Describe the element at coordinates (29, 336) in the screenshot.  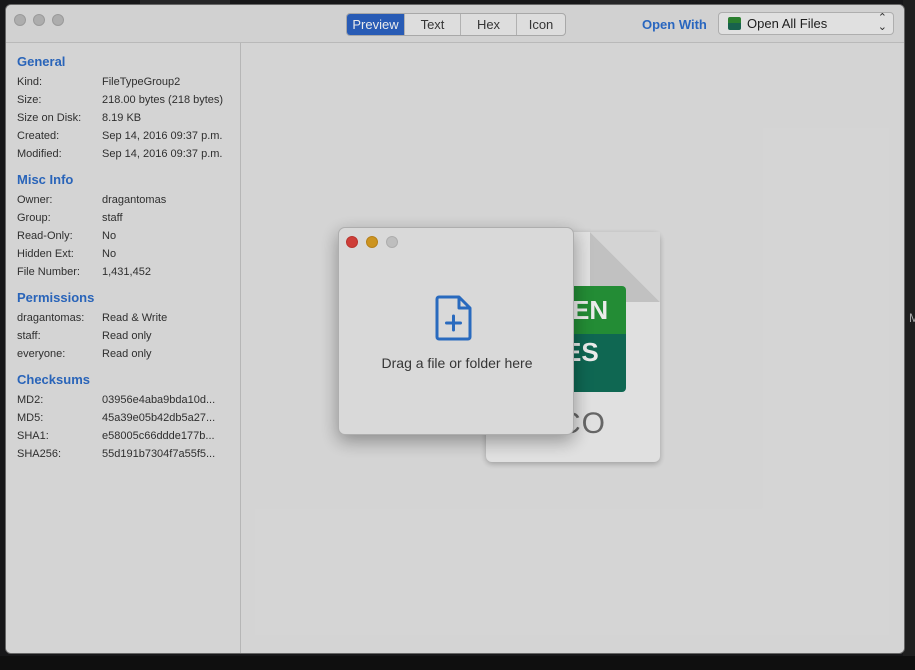
I see `info-label: staff:` at that location.